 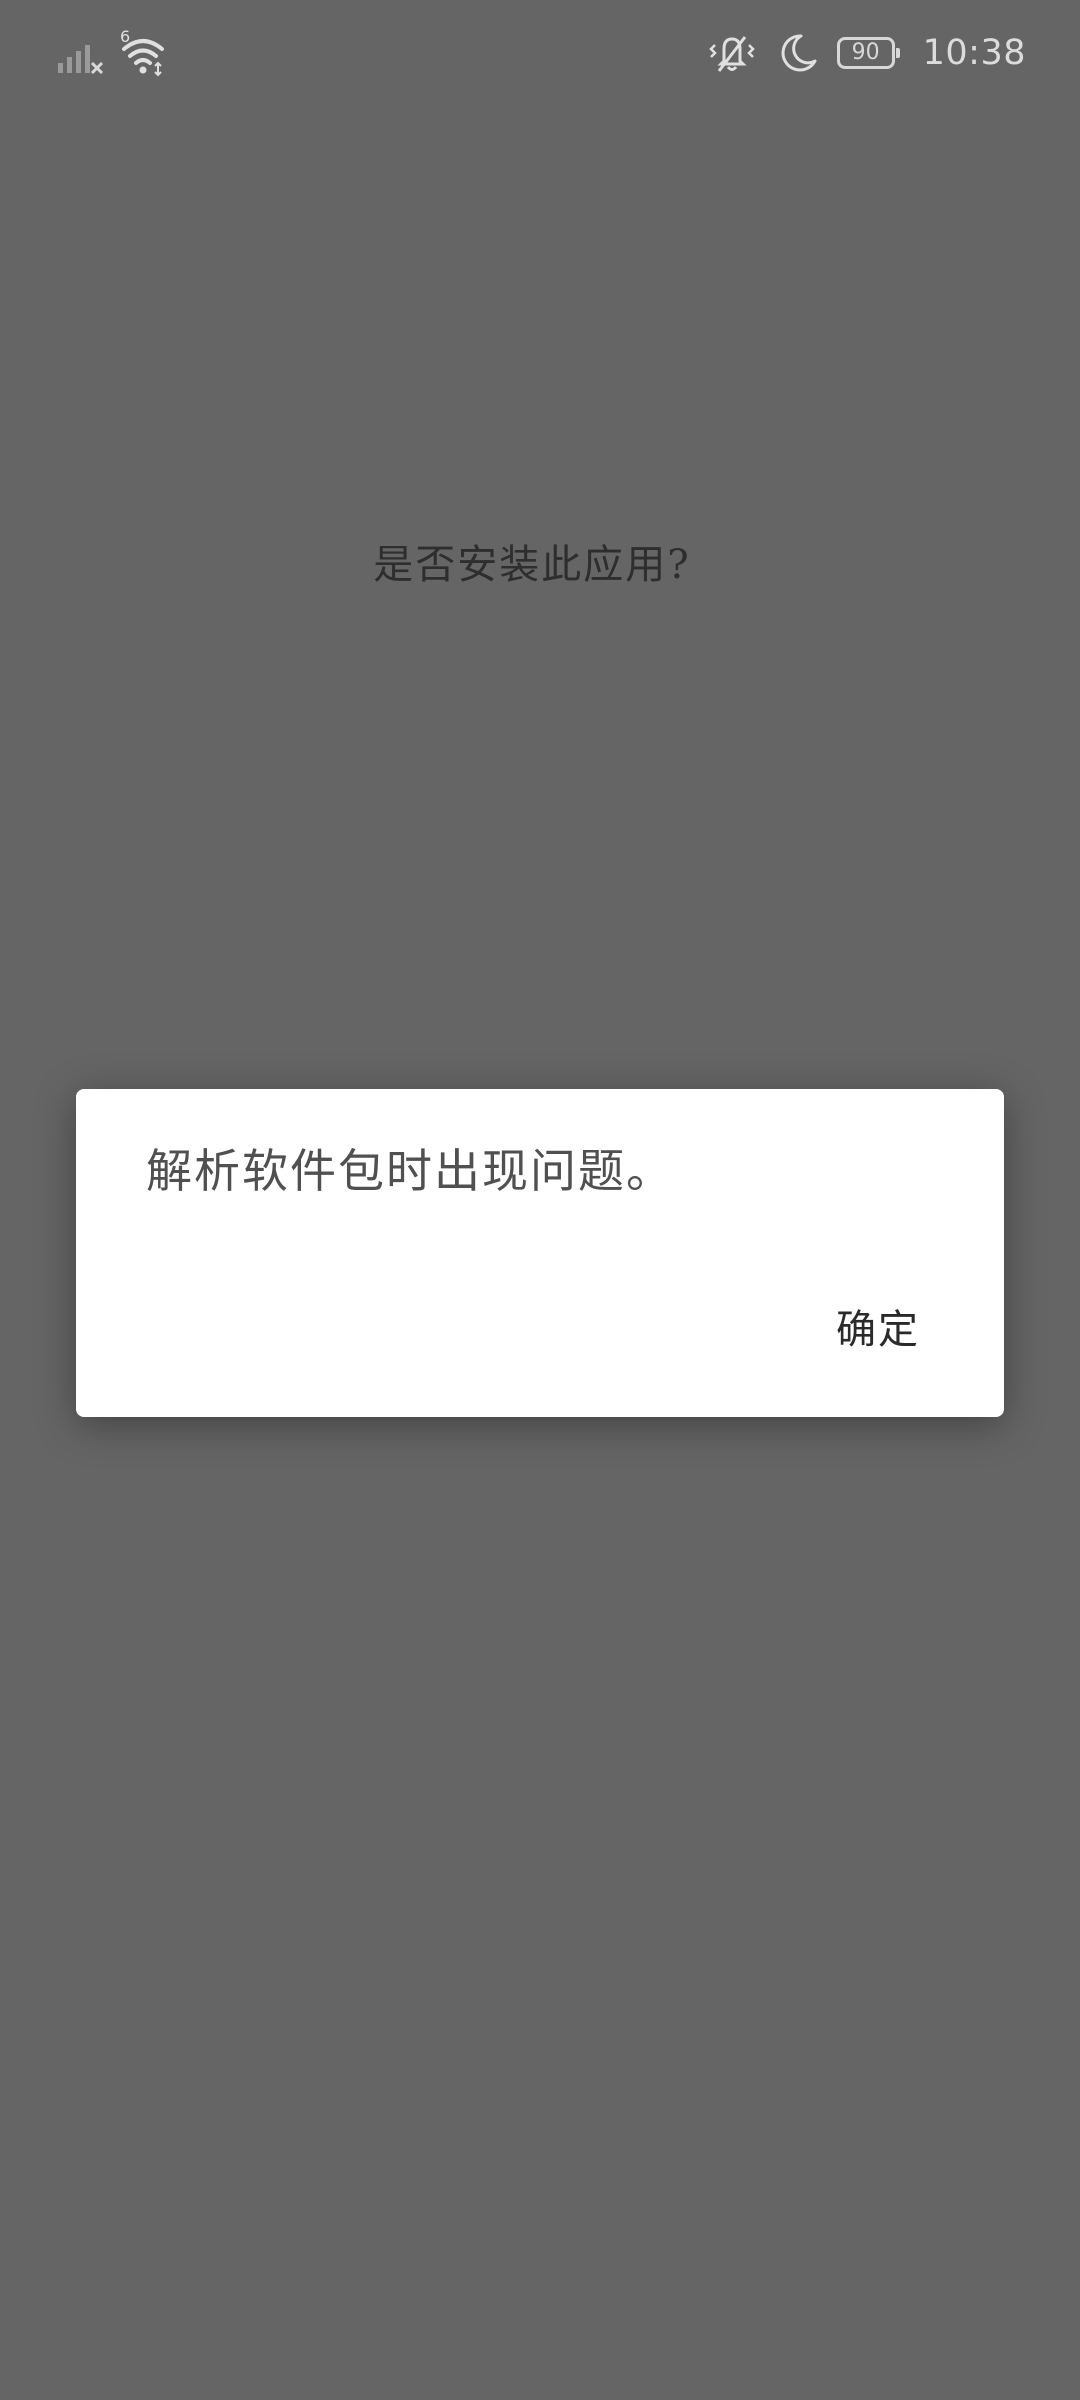 What do you see at coordinates (111, 53) in the screenshot?
I see `status-bar-left: 6` at bounding box center [111, 53].